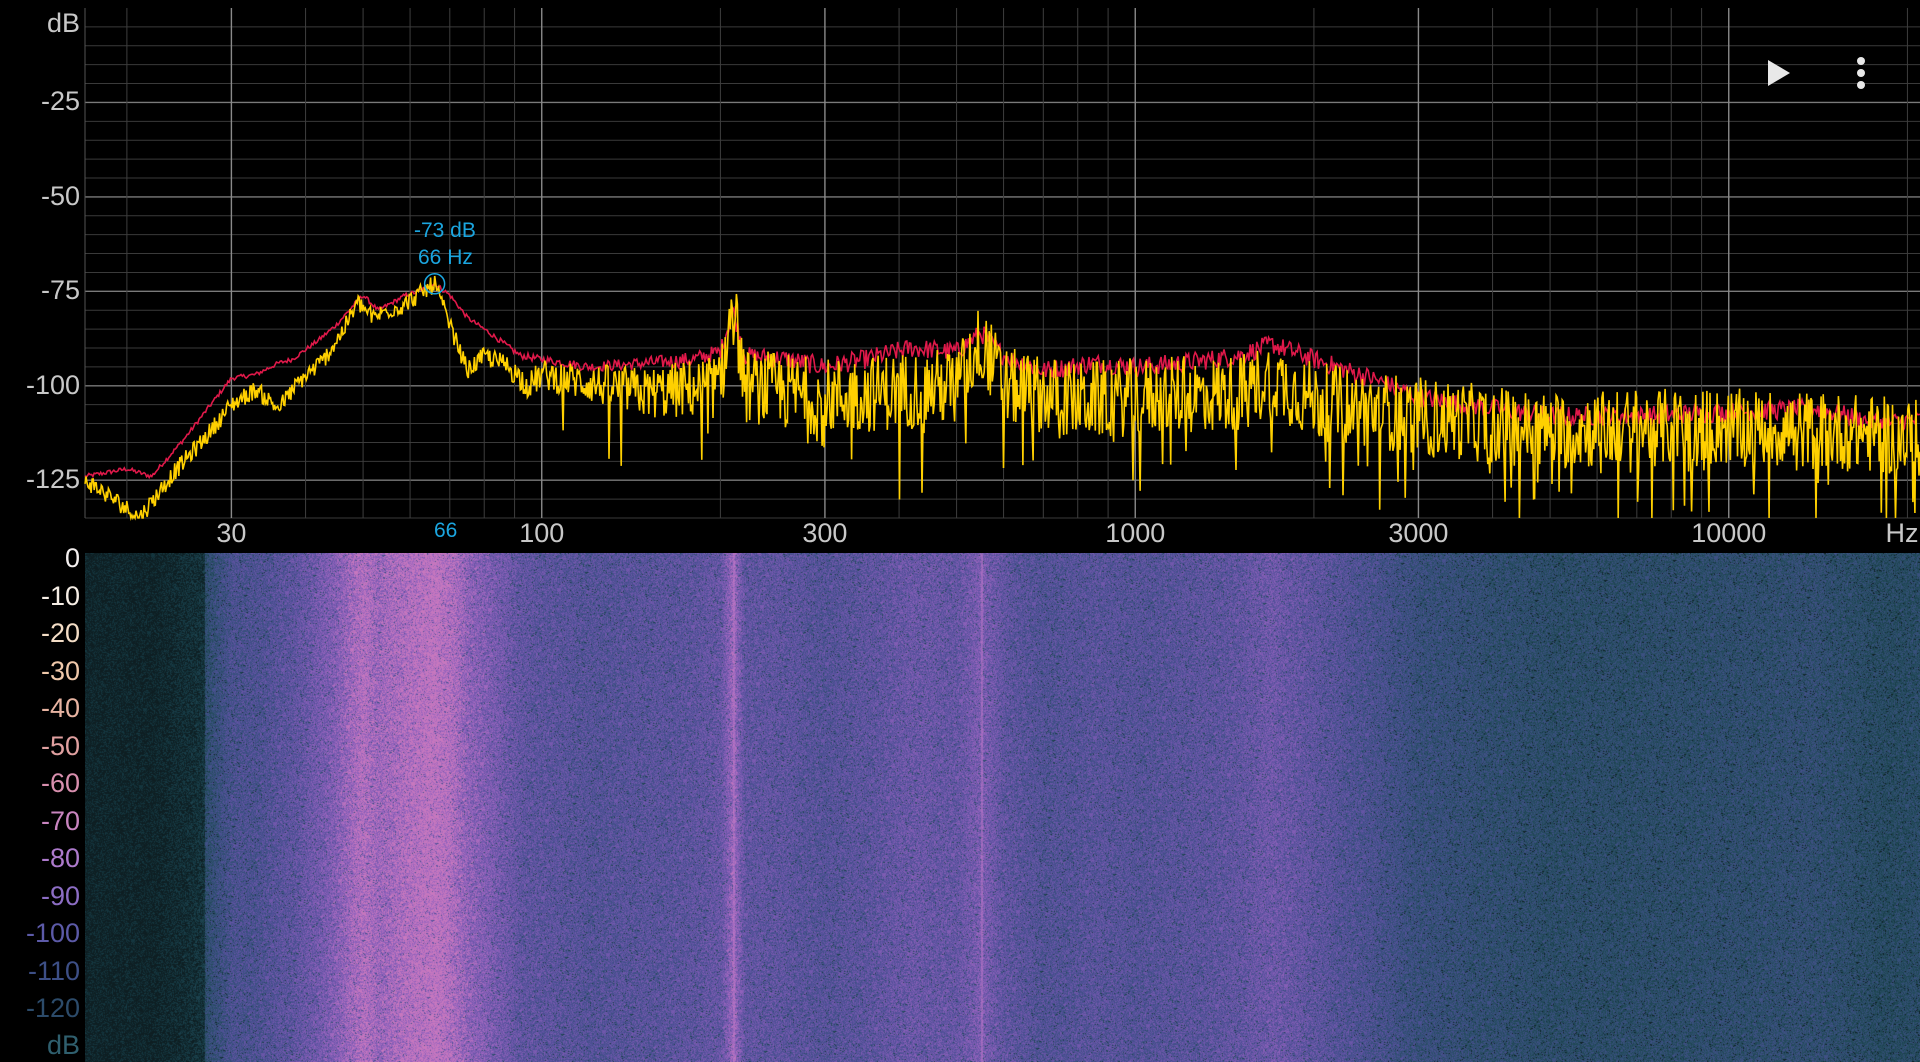  Describe the element at coordinates (60, 708) in the screenshot. I see `spectrogram-scale-label: -40` at that location.